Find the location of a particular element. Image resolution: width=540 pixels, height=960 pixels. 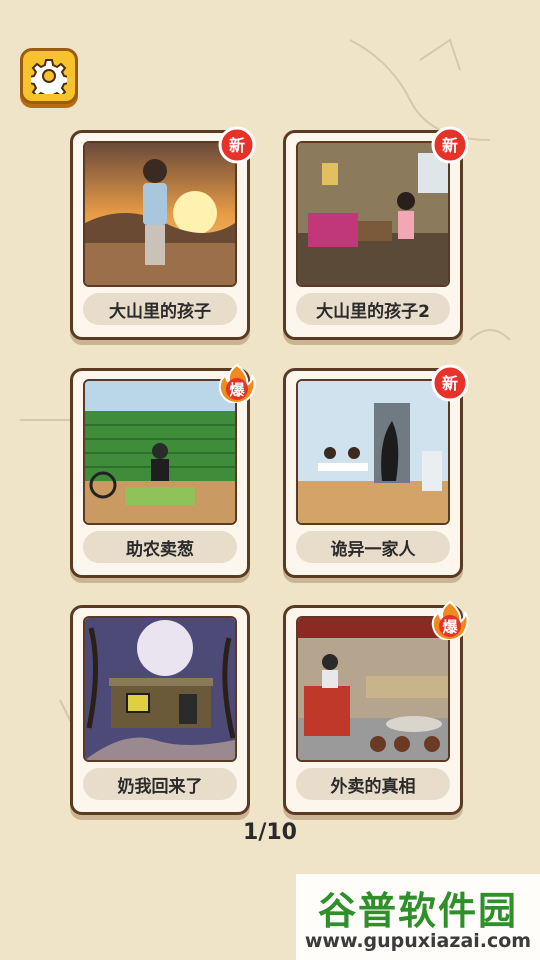

settings-button is located at coordinates (49, 76).